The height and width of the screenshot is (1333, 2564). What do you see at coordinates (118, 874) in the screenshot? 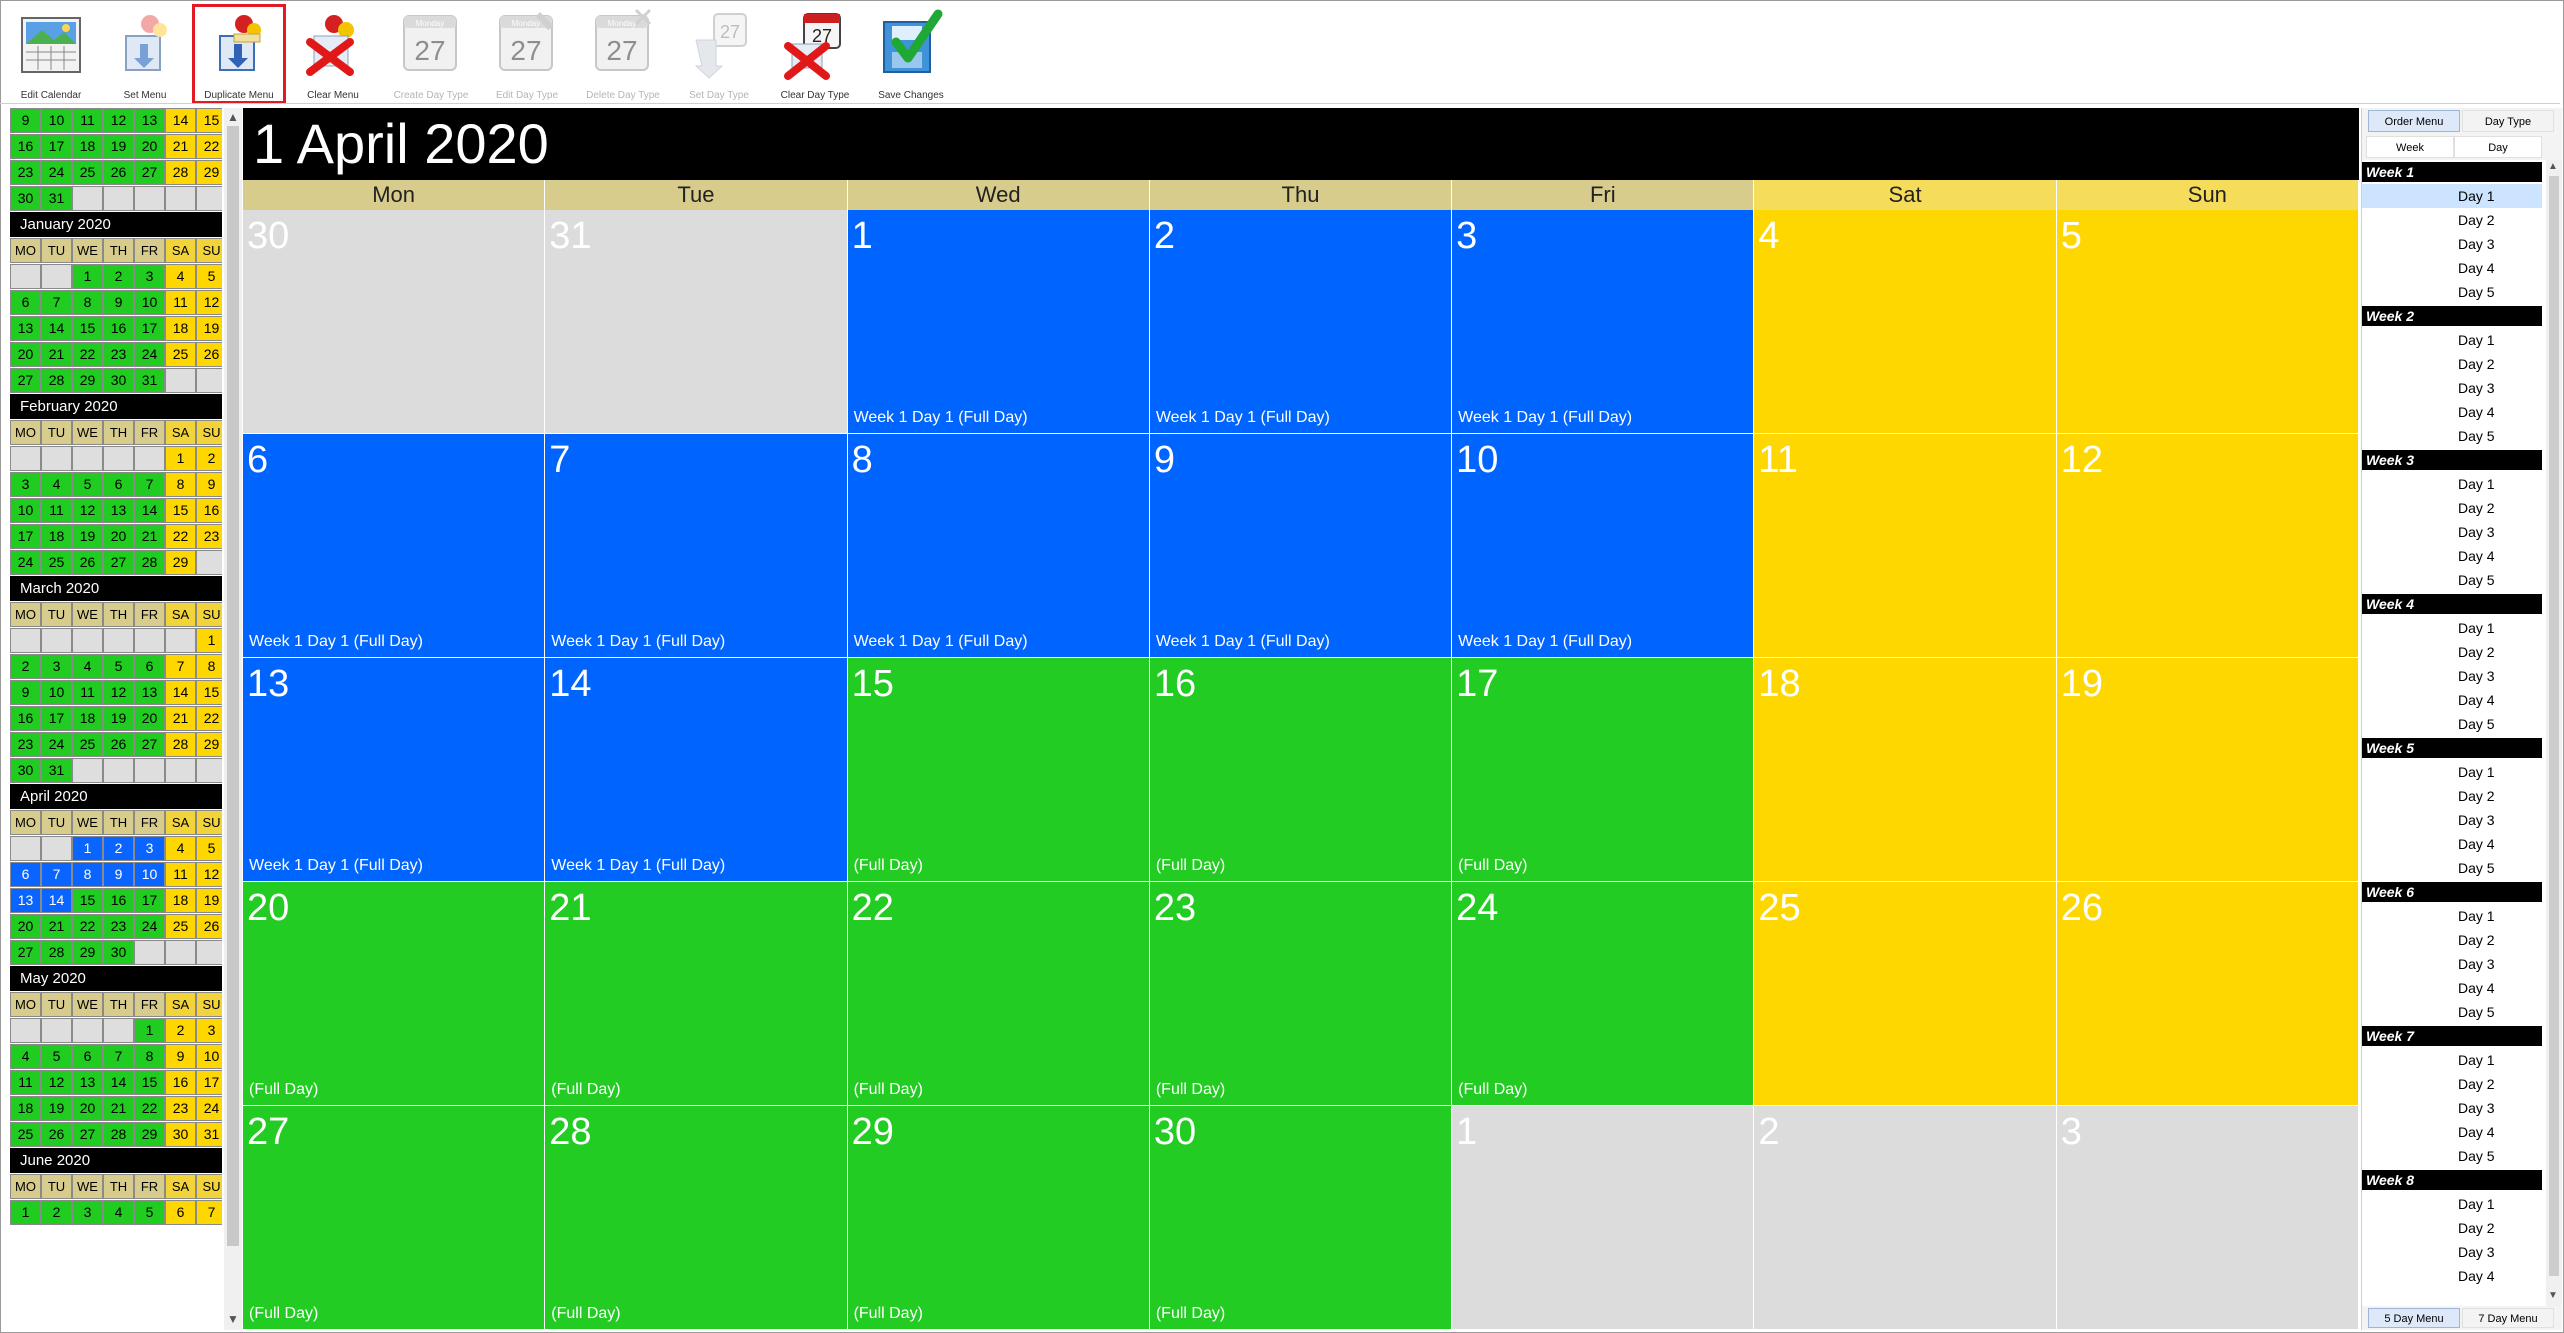
I see `mini-day-cell: 9` at bounding box center [118, 874].